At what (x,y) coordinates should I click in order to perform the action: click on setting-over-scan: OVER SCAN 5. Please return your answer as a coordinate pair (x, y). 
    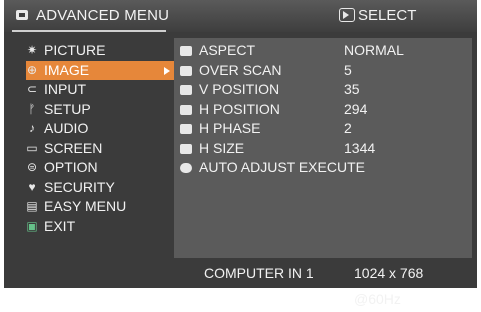
    Looking at the image, I should click on (266, 71).